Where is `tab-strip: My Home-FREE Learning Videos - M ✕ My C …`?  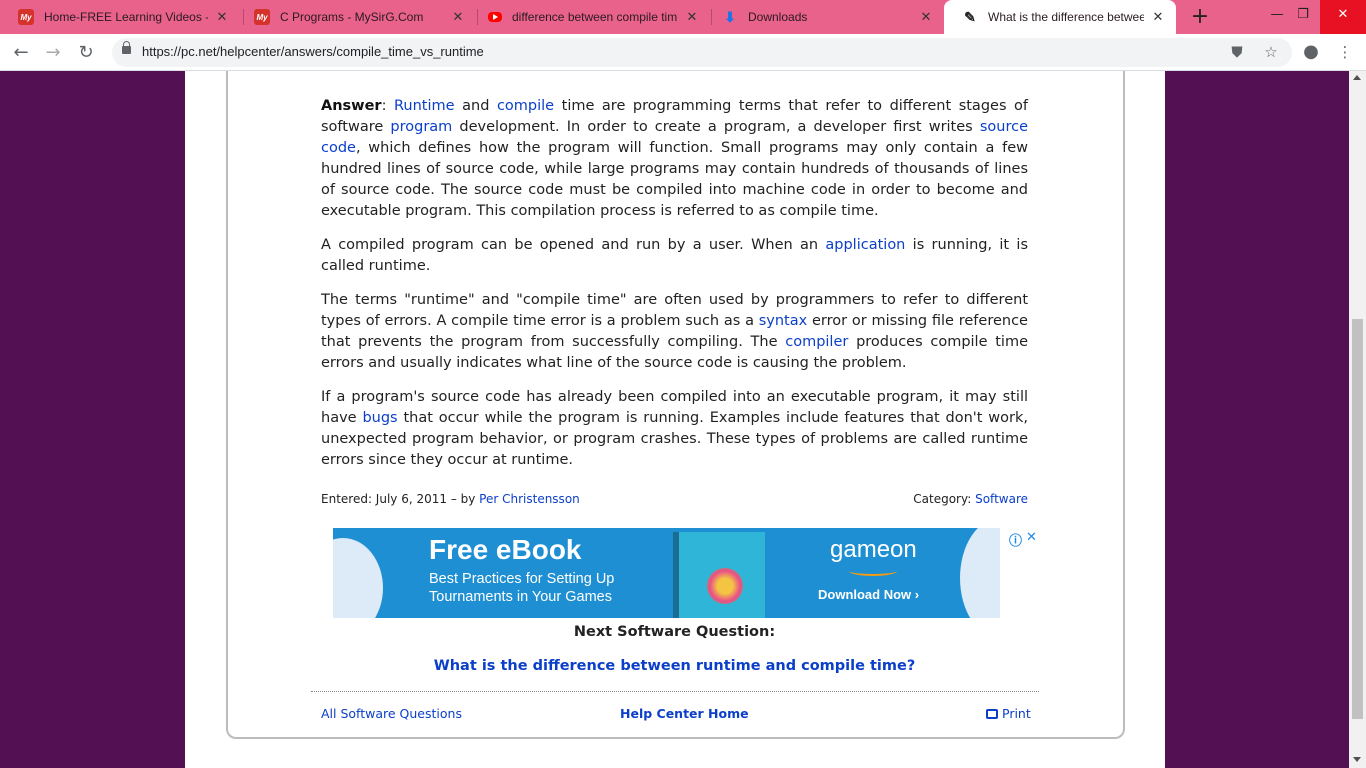 tab-strip: My Home-FREE Learning Videos - M ✕ My C … is located at coordinates (683, 17).